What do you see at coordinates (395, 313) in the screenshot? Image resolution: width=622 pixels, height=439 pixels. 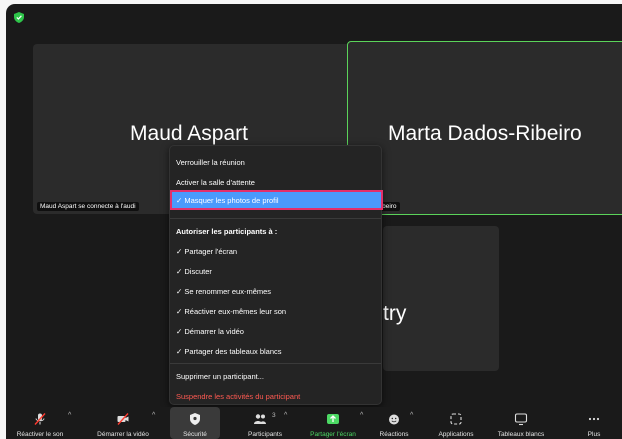 I see `participant-name: try` at bounding box center [395, 313].